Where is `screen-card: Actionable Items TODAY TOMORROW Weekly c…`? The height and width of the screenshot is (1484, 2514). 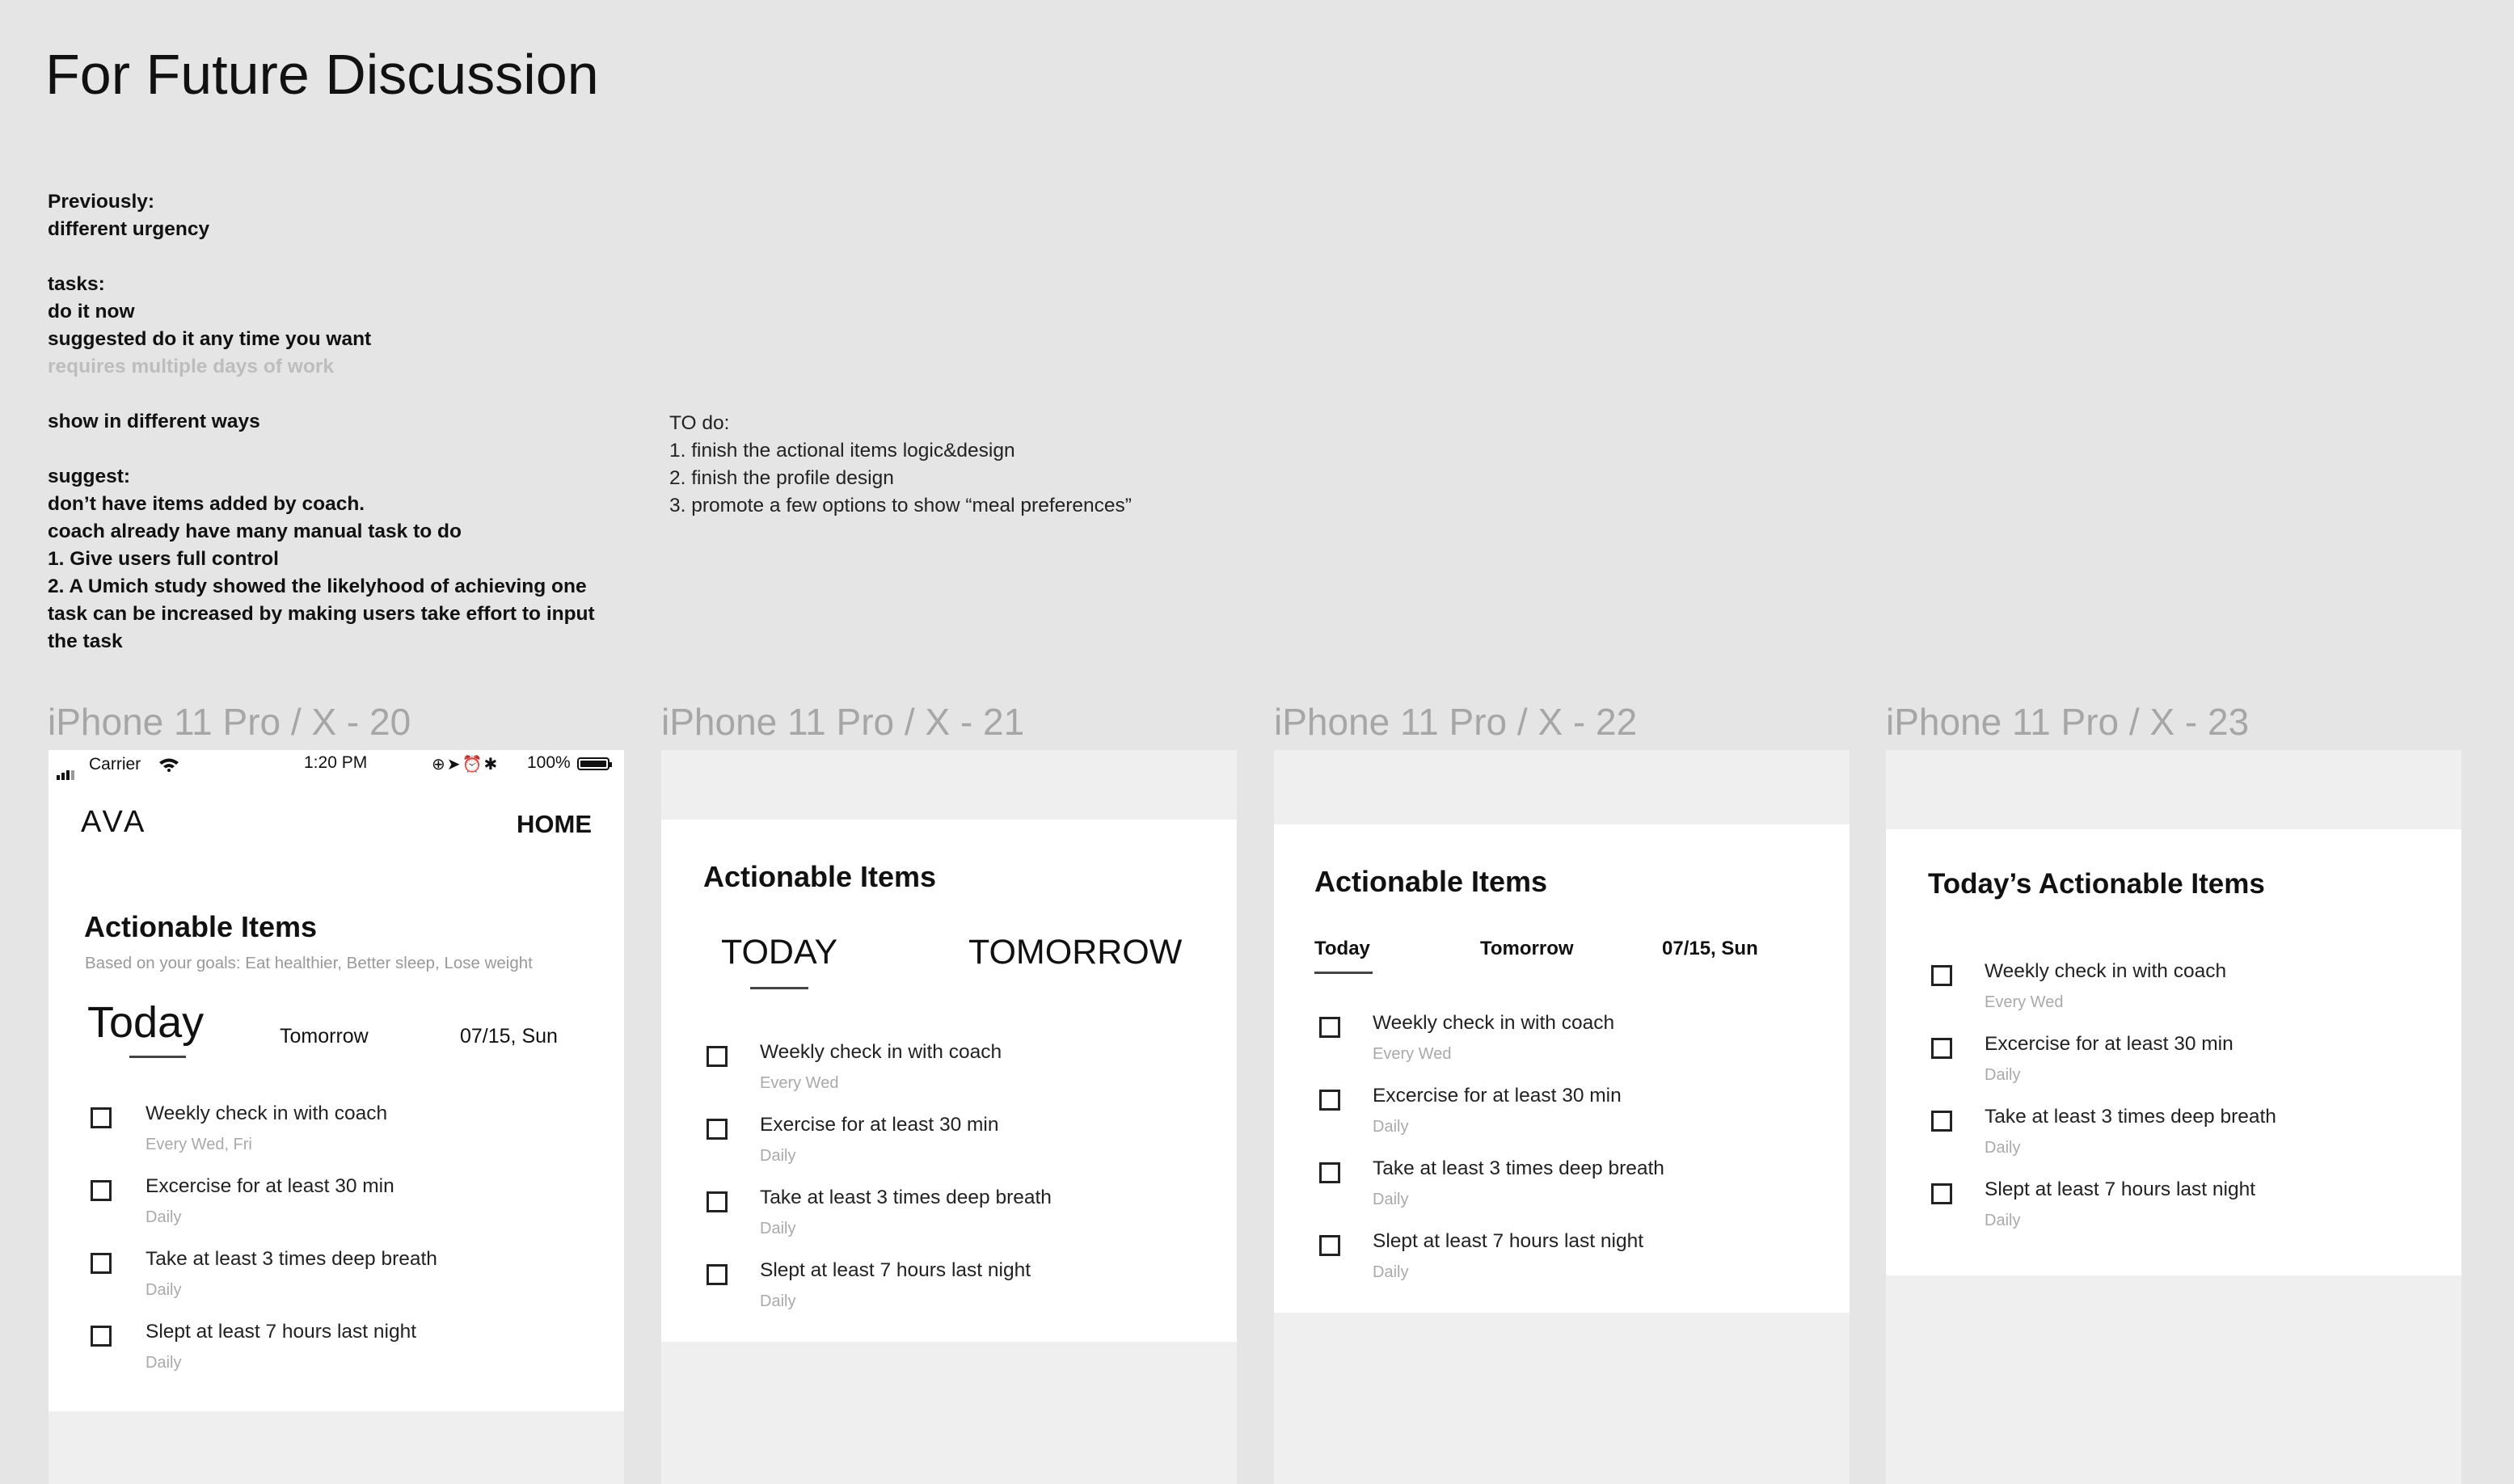
screen-card: Actionable Items TODAY TOMORROW Weekly c… is located at coordinates (949, 1081).